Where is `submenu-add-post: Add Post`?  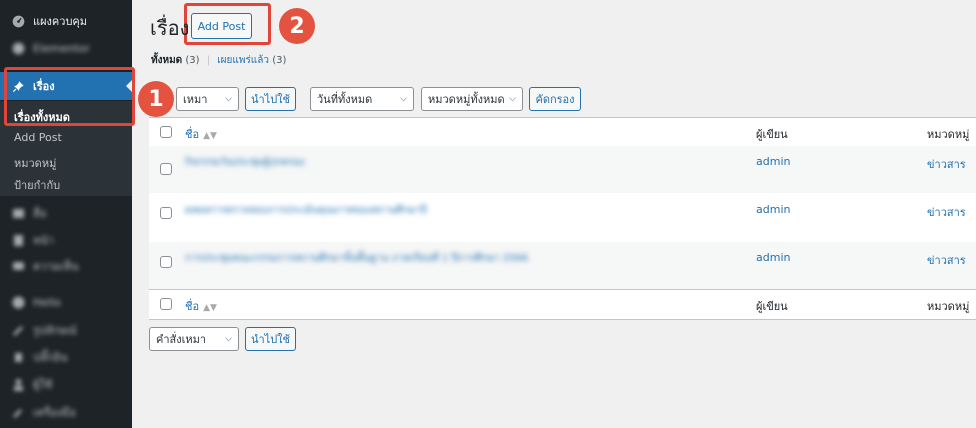 submenu-add-post: Add Post is located at coordinates (38, 137).